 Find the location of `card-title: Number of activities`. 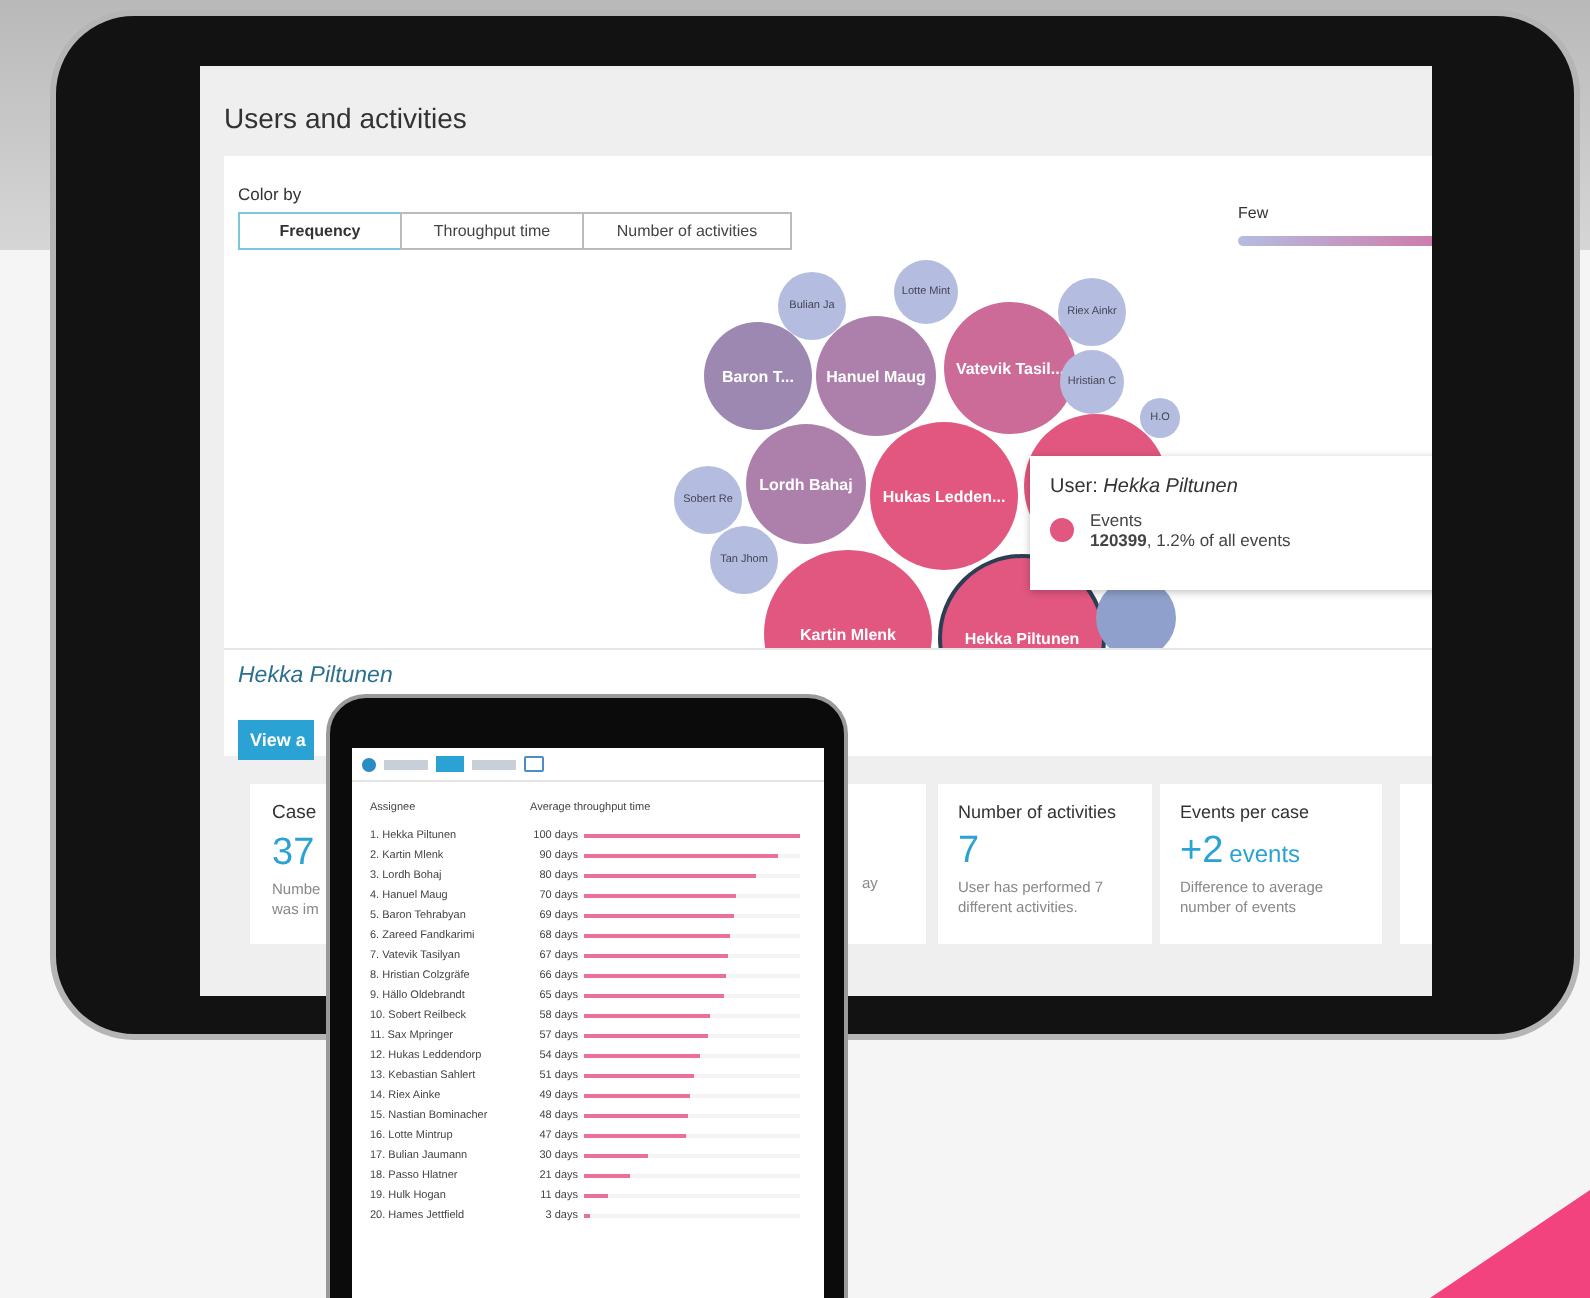

card-title: Number of activities is located at coordinates (1038, 812).